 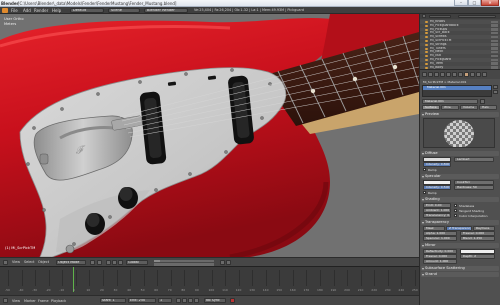 I want to click on emit-field: Emit: 0.00, so click(x=437, y=205).